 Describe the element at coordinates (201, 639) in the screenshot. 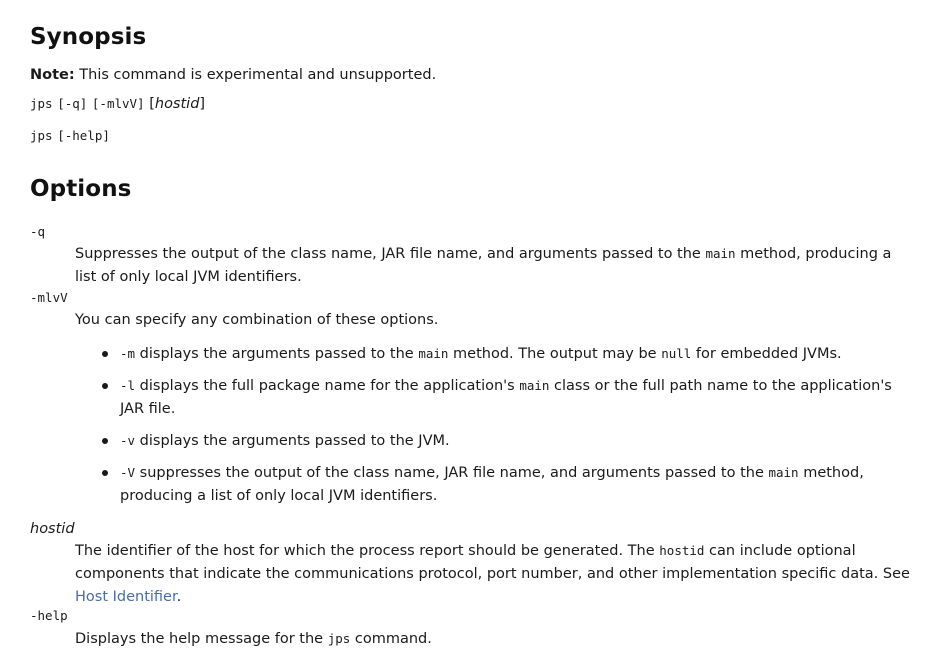

I see `option-desc-help-text-a: Displays the help message for the` at that location.